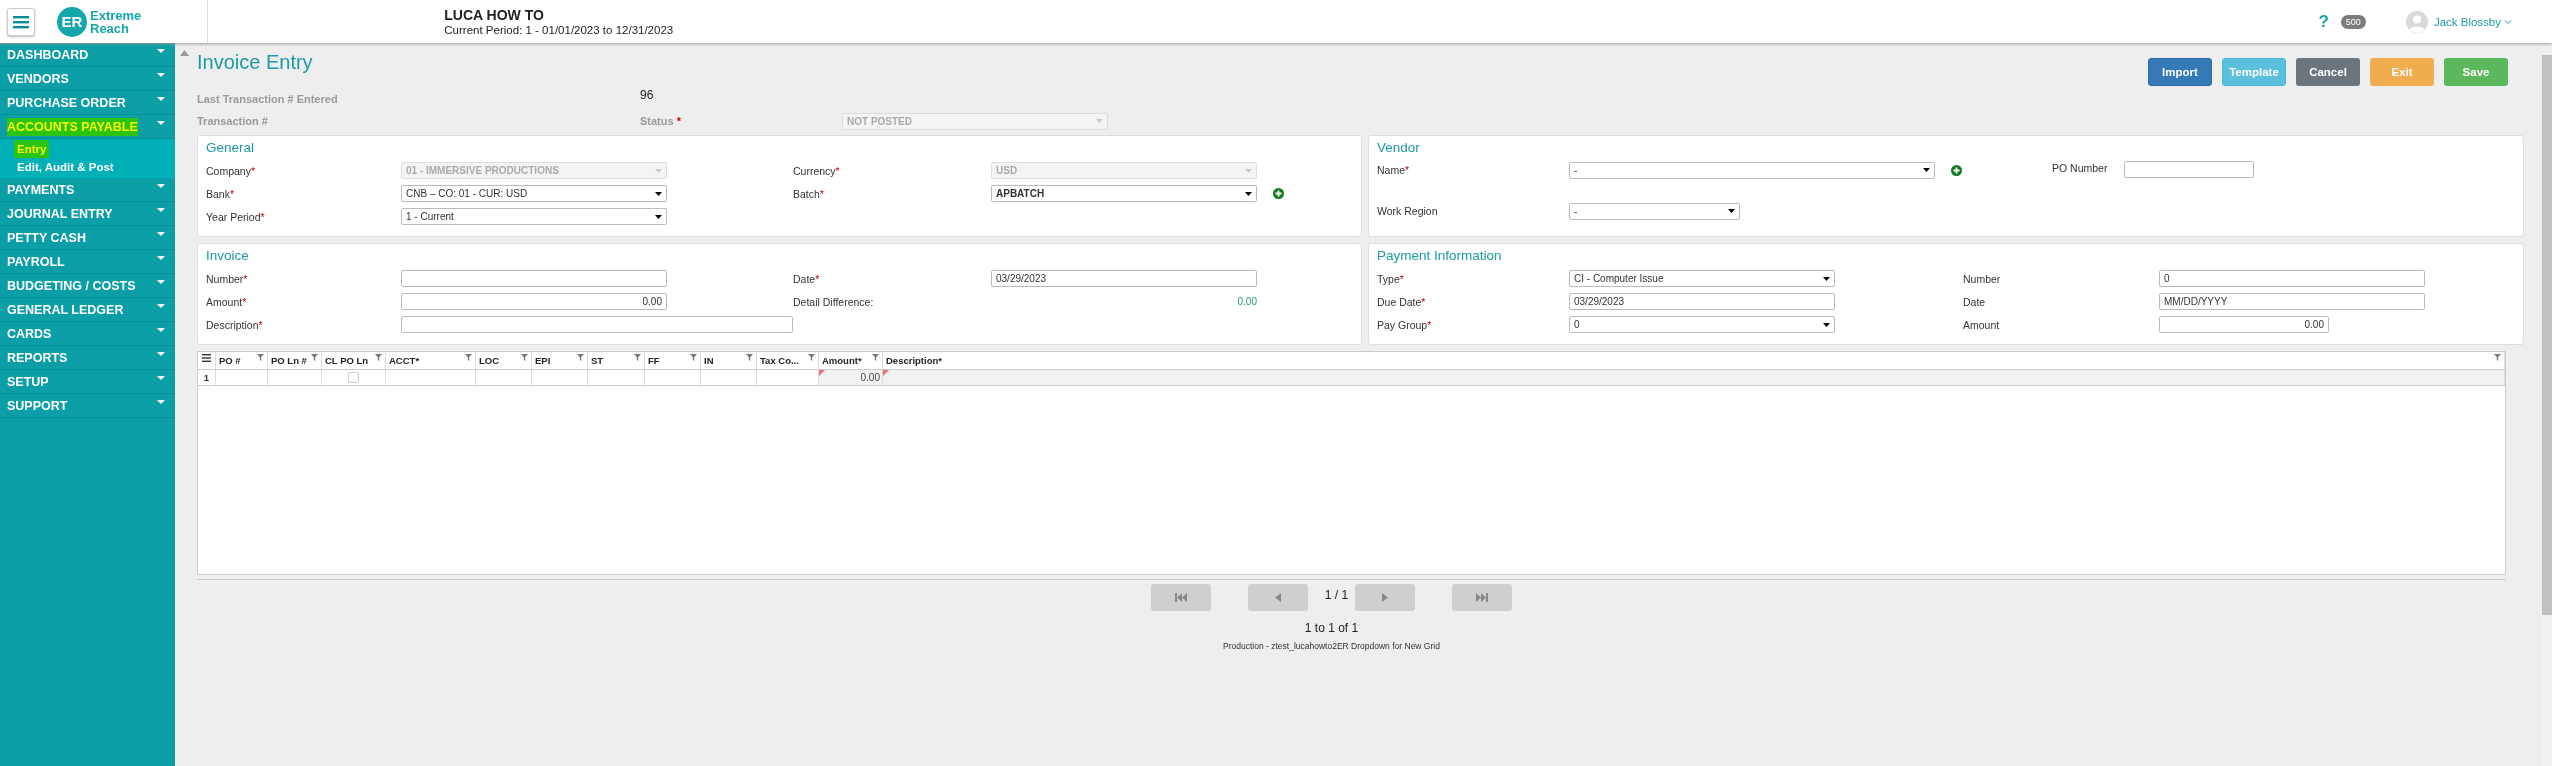 Image resolution: width=2552 pixels, height=766 pixels. What do you see at coordinates (560, 360) in the screenshot?
I see `column-header: EPI` at bounding box center [560, 360].